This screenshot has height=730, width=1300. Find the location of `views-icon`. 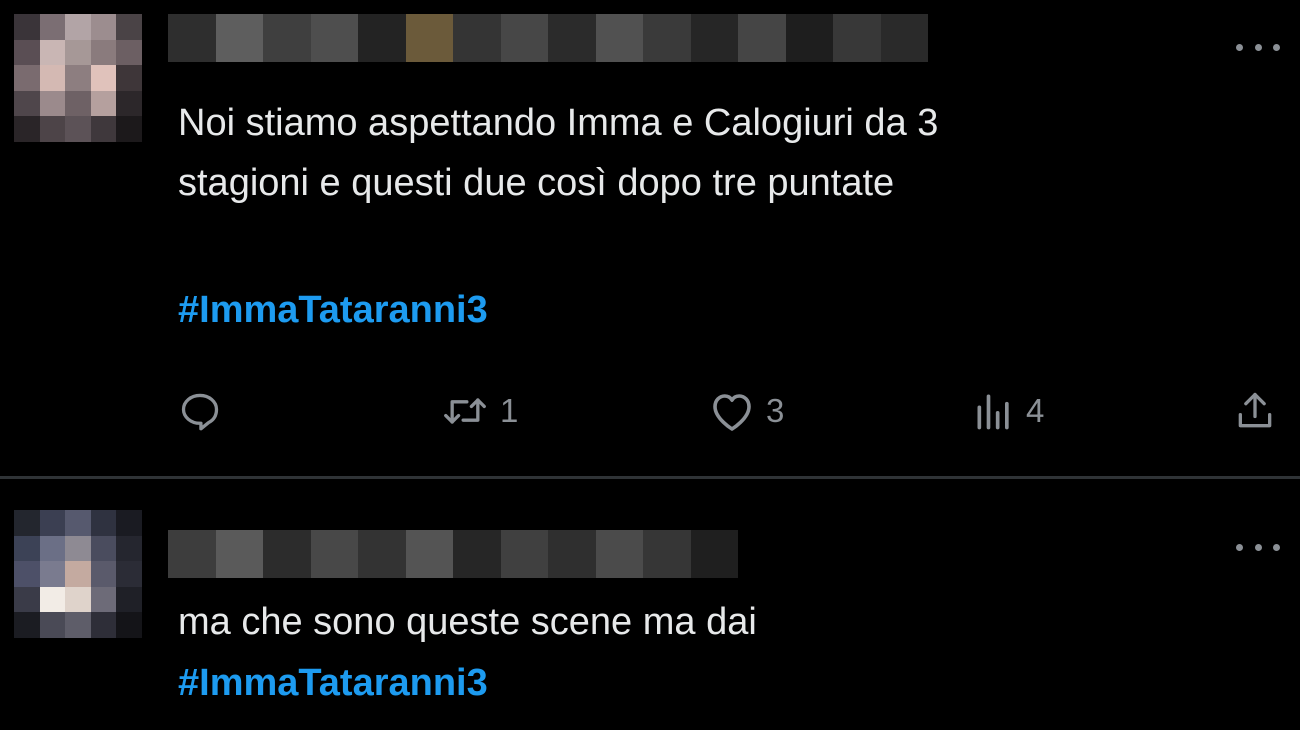

views-icon is located at coordinates (993, 412).